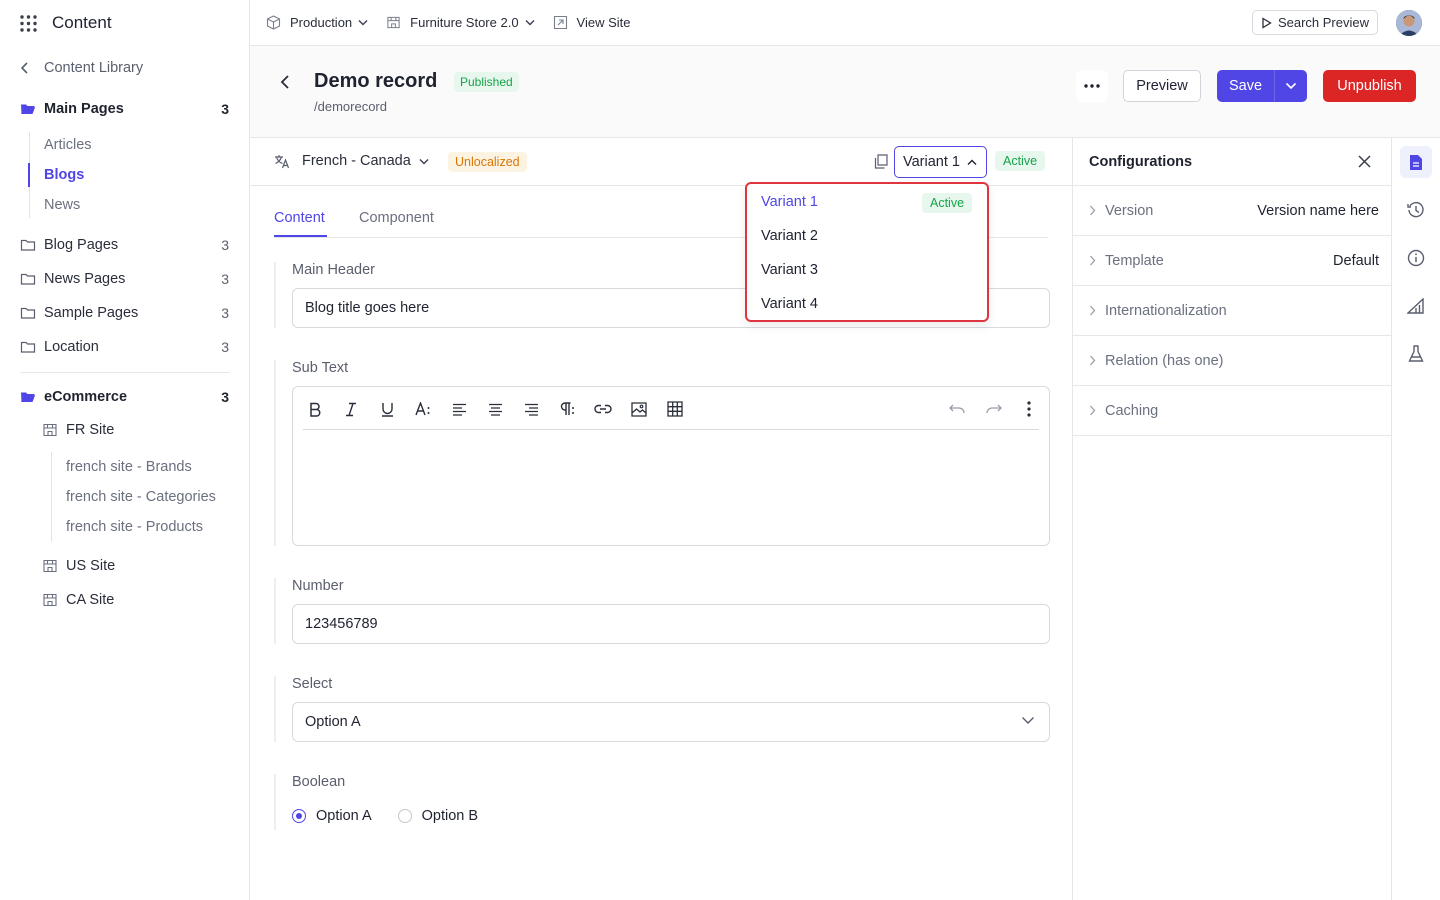  I want to click on link-button, so click(603, 409).